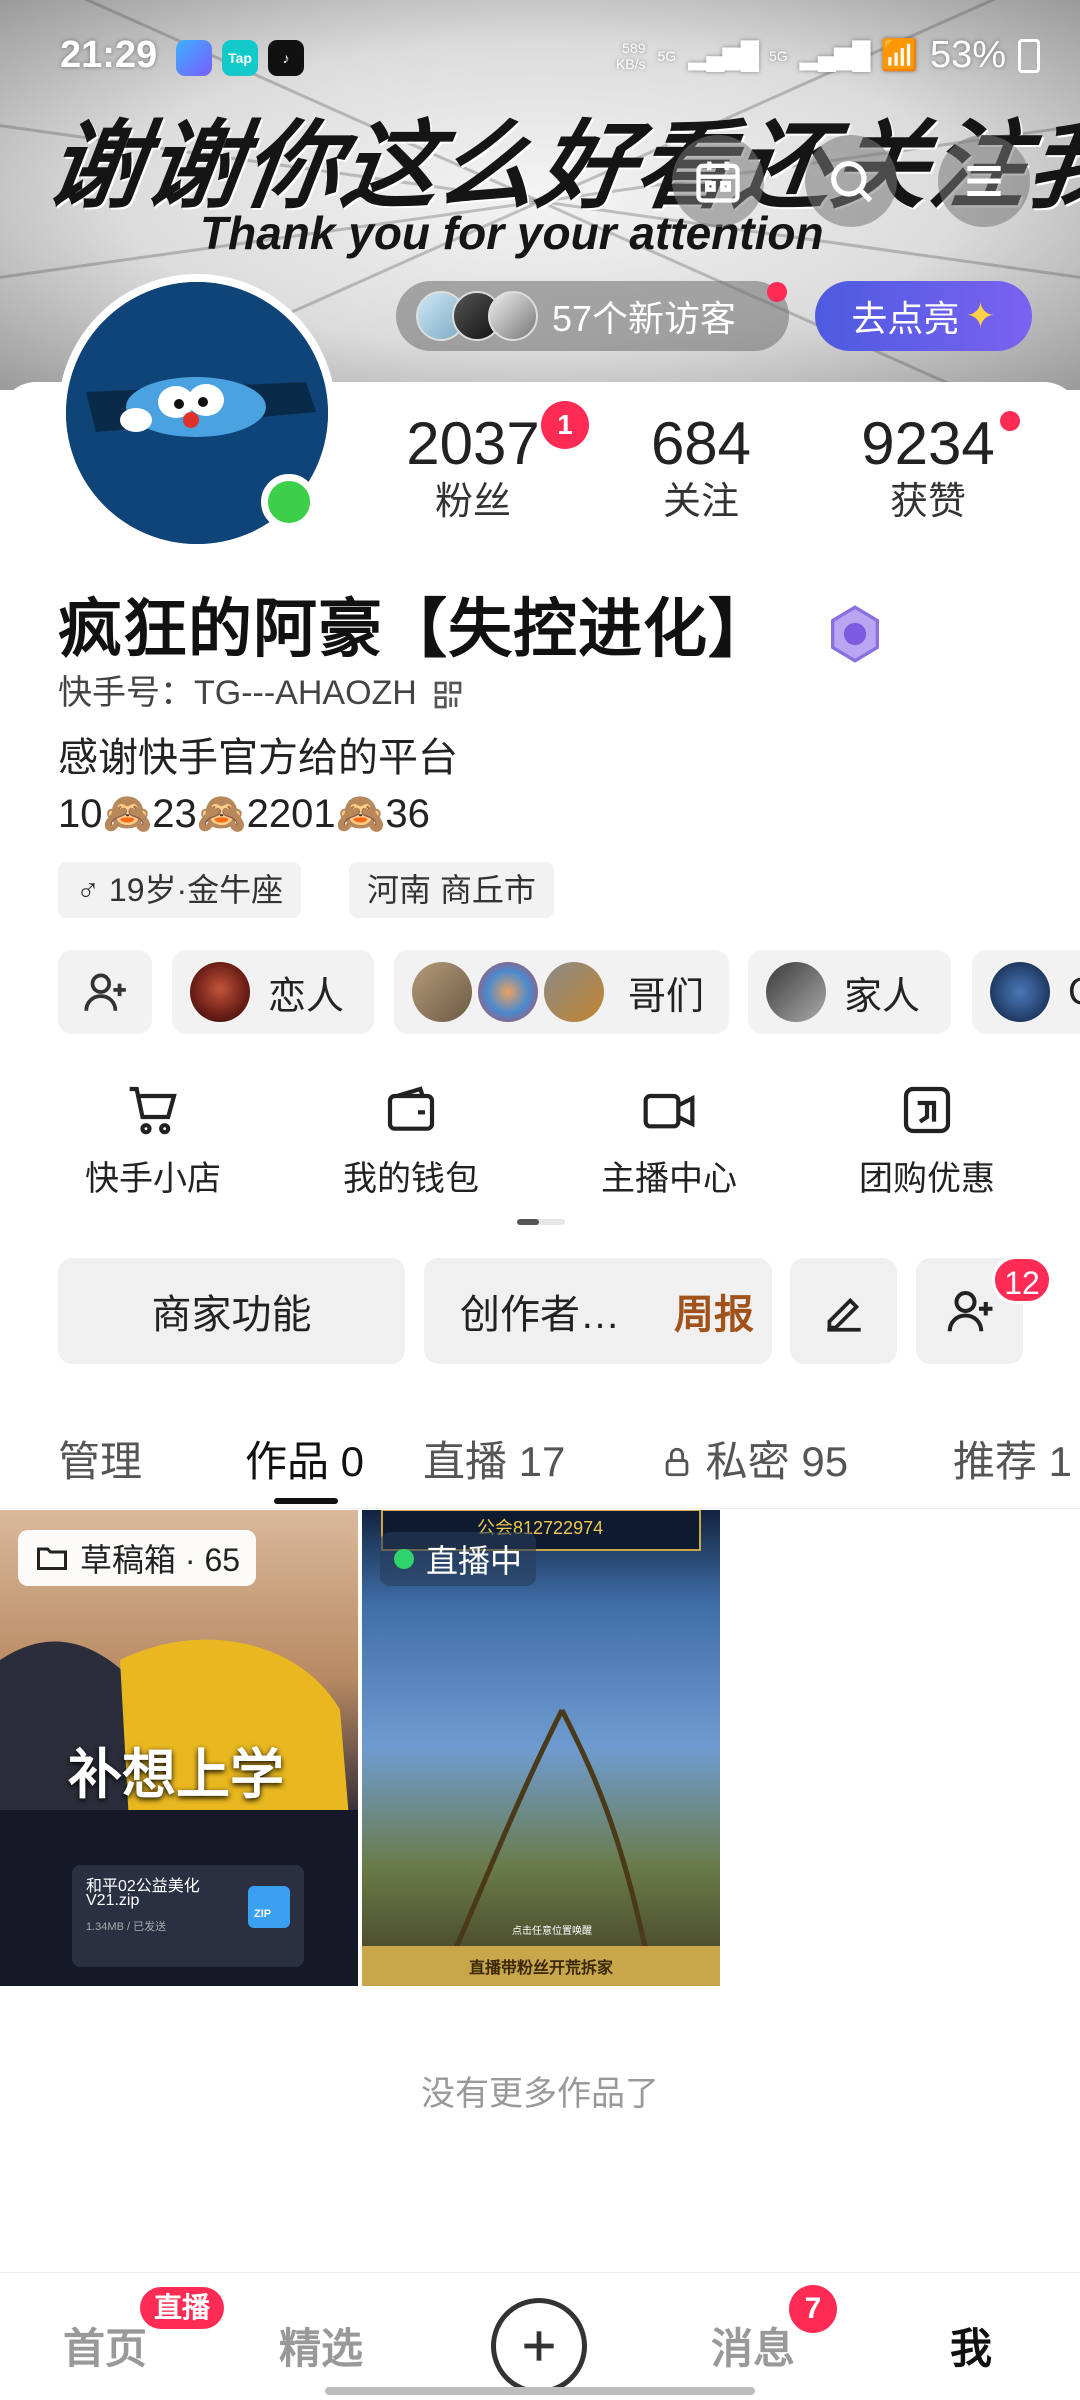 The height and width of the screenshot is (2400, 1080). What do you see at coordinates (105, 2345) in the screenshot?
I see `nav-home: 首页` at bounding box center [105, 2345].